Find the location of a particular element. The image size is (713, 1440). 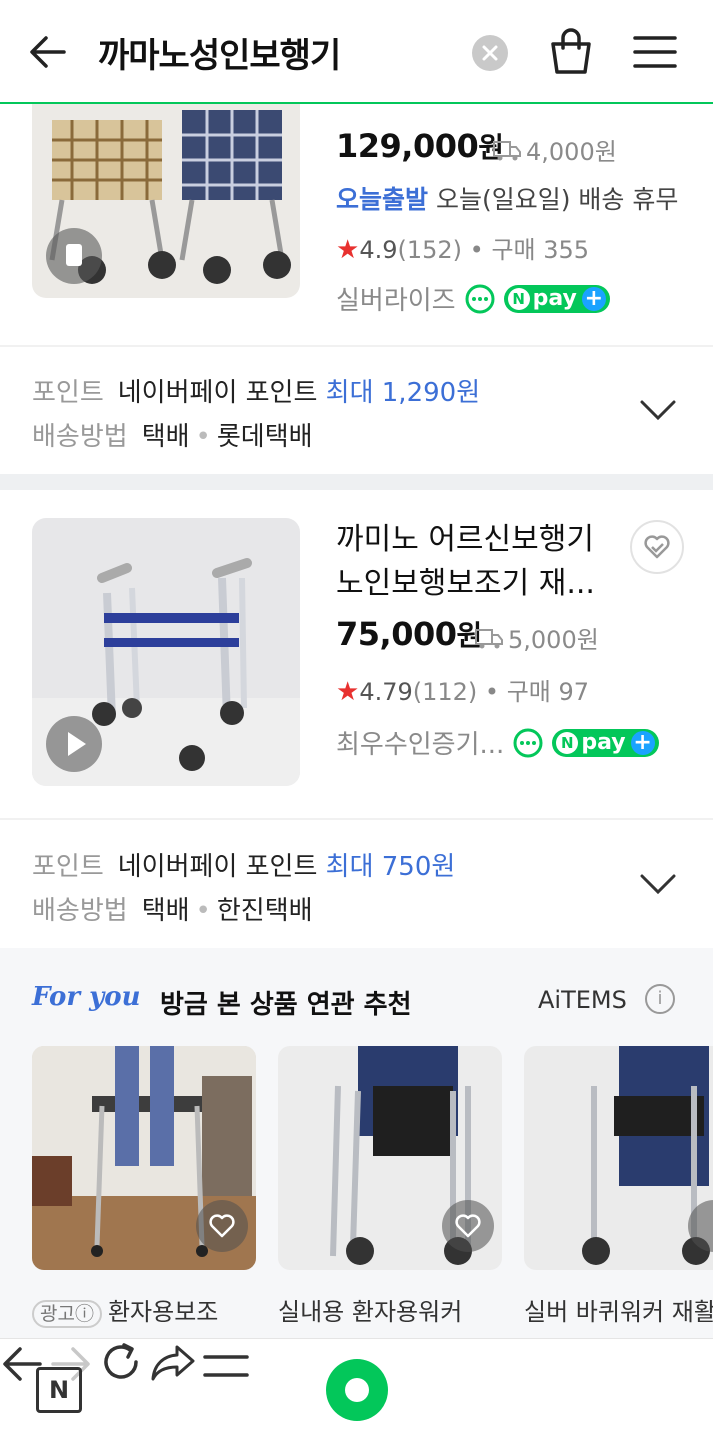

share-icon is located at coordinates (173, 1362).